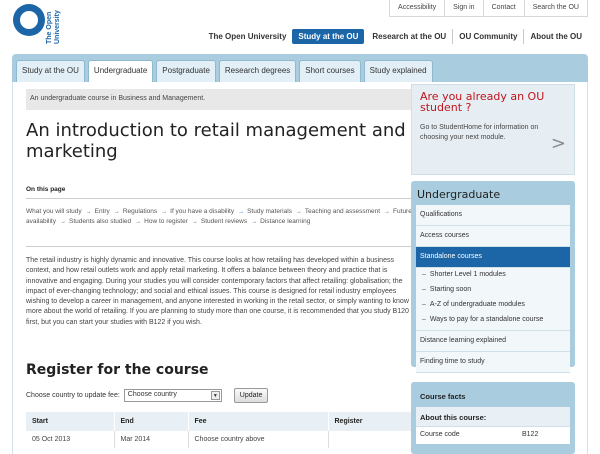 The image size is (600, 454). Describe the element at coordinates (50, 71) in the screenshot. I see `tab-study-at-ou: Study at the OU` at that location.